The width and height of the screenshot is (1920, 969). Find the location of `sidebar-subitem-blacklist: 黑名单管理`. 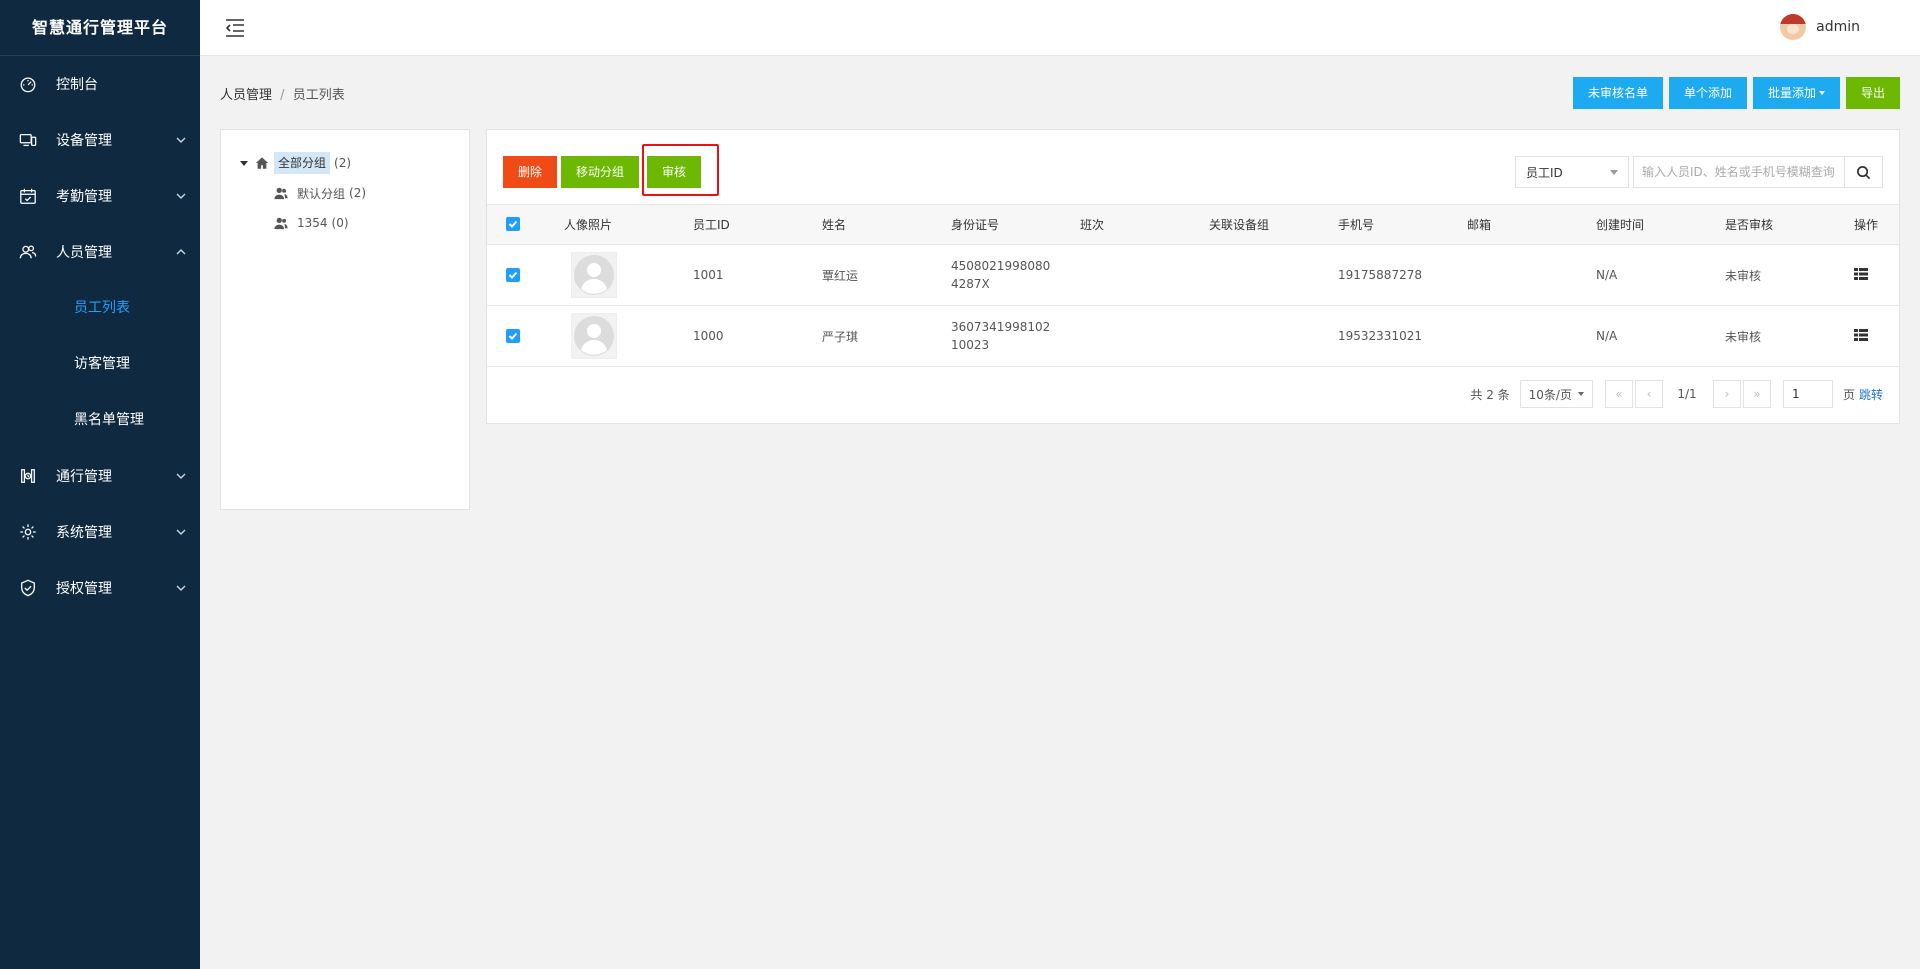

sidebar-subitem-blacklist: 黑名单管理 is located at coordinates (100, 420).